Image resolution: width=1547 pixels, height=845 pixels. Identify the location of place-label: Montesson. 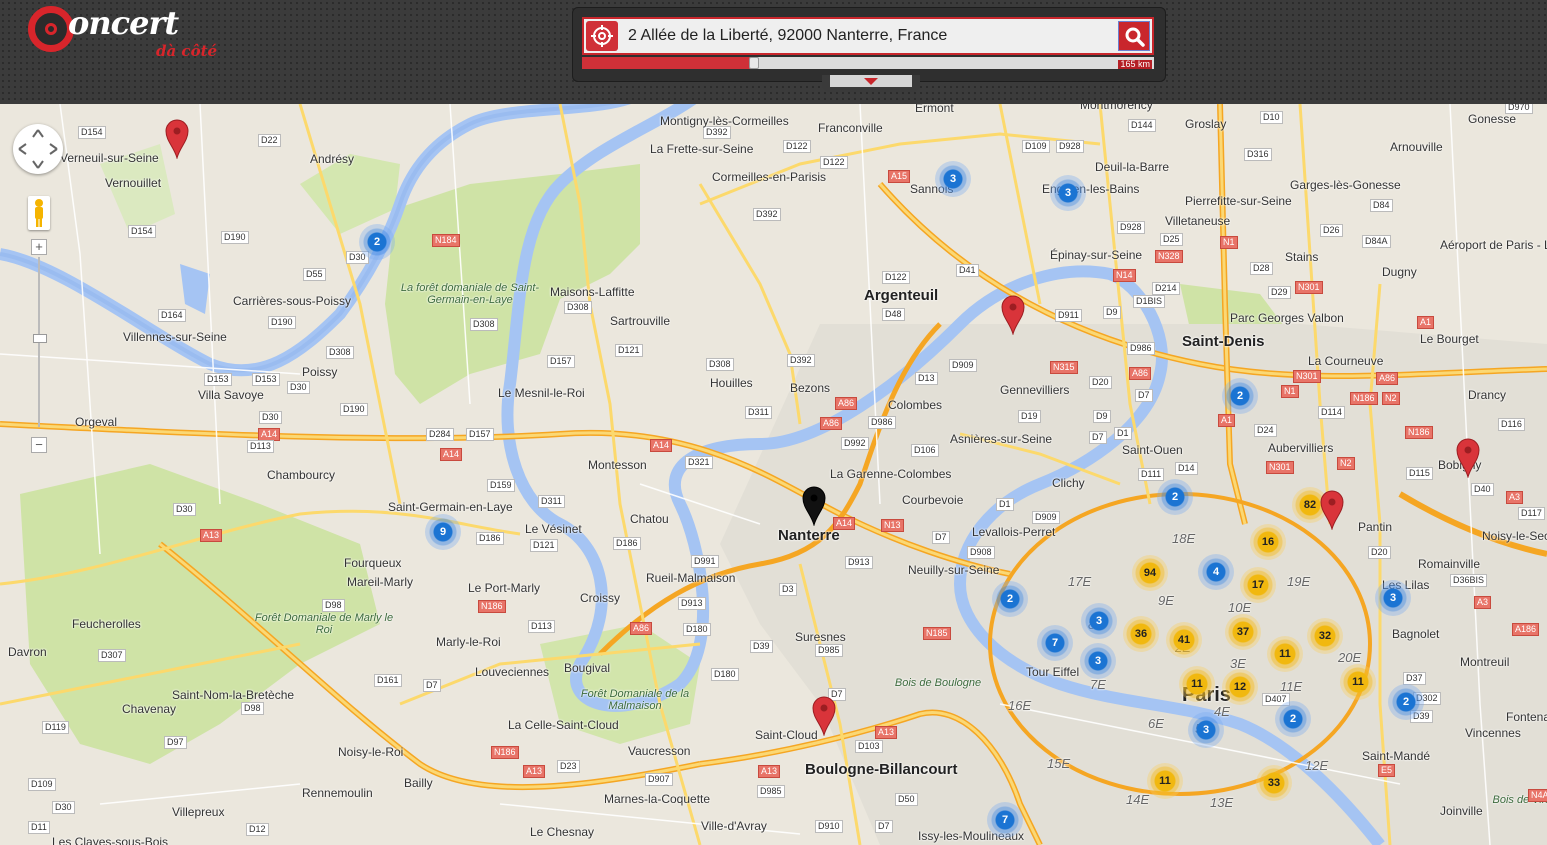
(617, 465).